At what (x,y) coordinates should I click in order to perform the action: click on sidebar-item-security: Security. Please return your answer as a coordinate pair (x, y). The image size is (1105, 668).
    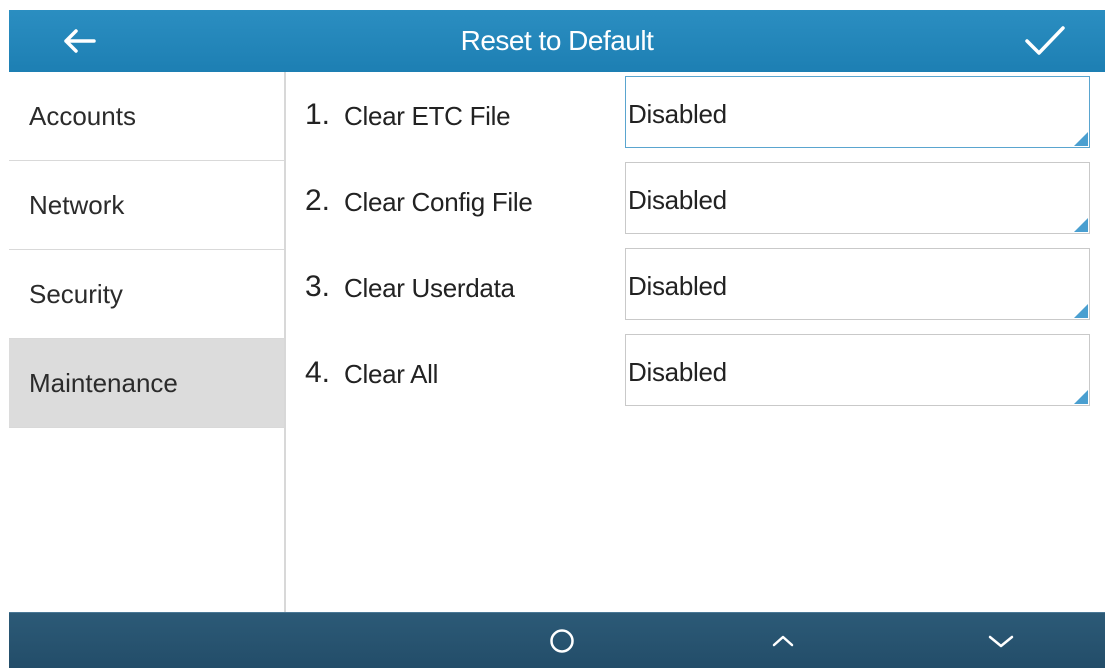
    Looking at the image, I should click on (146, 294).